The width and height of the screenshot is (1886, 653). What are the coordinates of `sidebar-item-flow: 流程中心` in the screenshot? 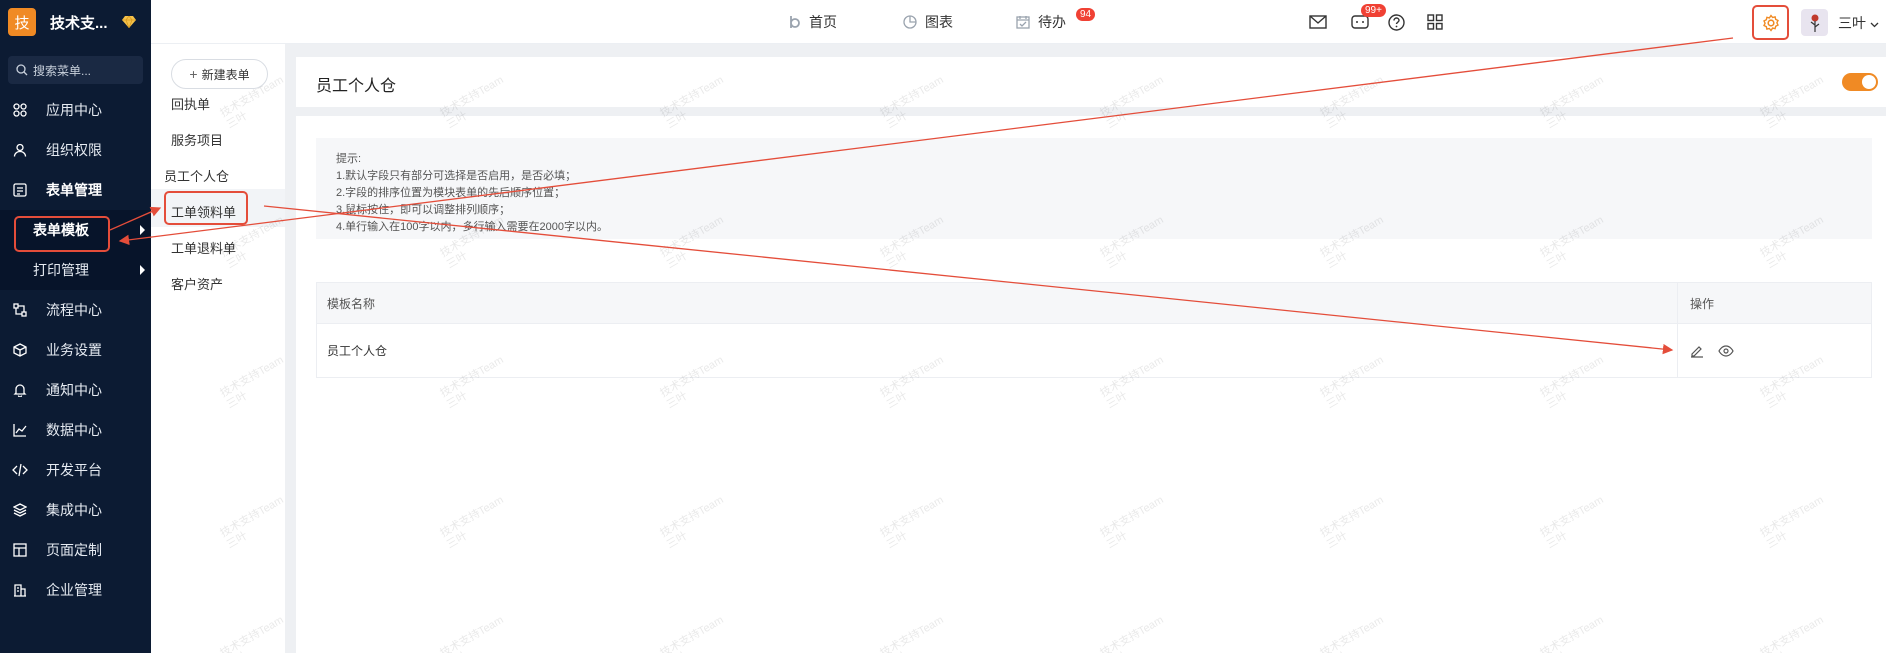 It's located at (75, 310).